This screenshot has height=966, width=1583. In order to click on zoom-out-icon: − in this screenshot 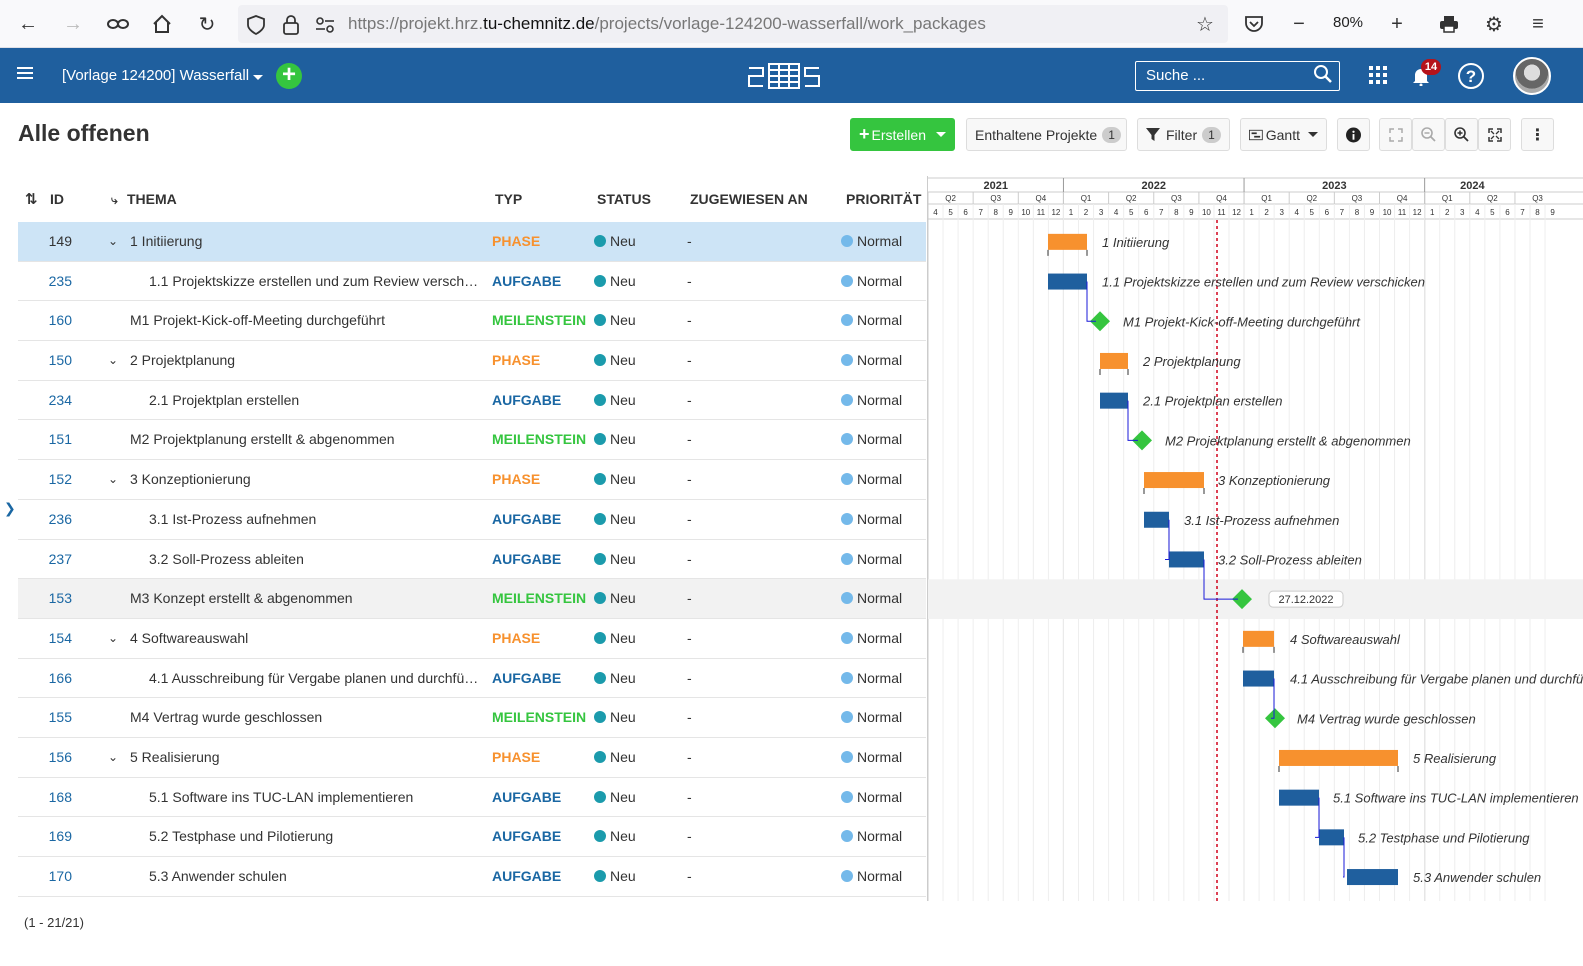, I will do `click(1299, 24)`.